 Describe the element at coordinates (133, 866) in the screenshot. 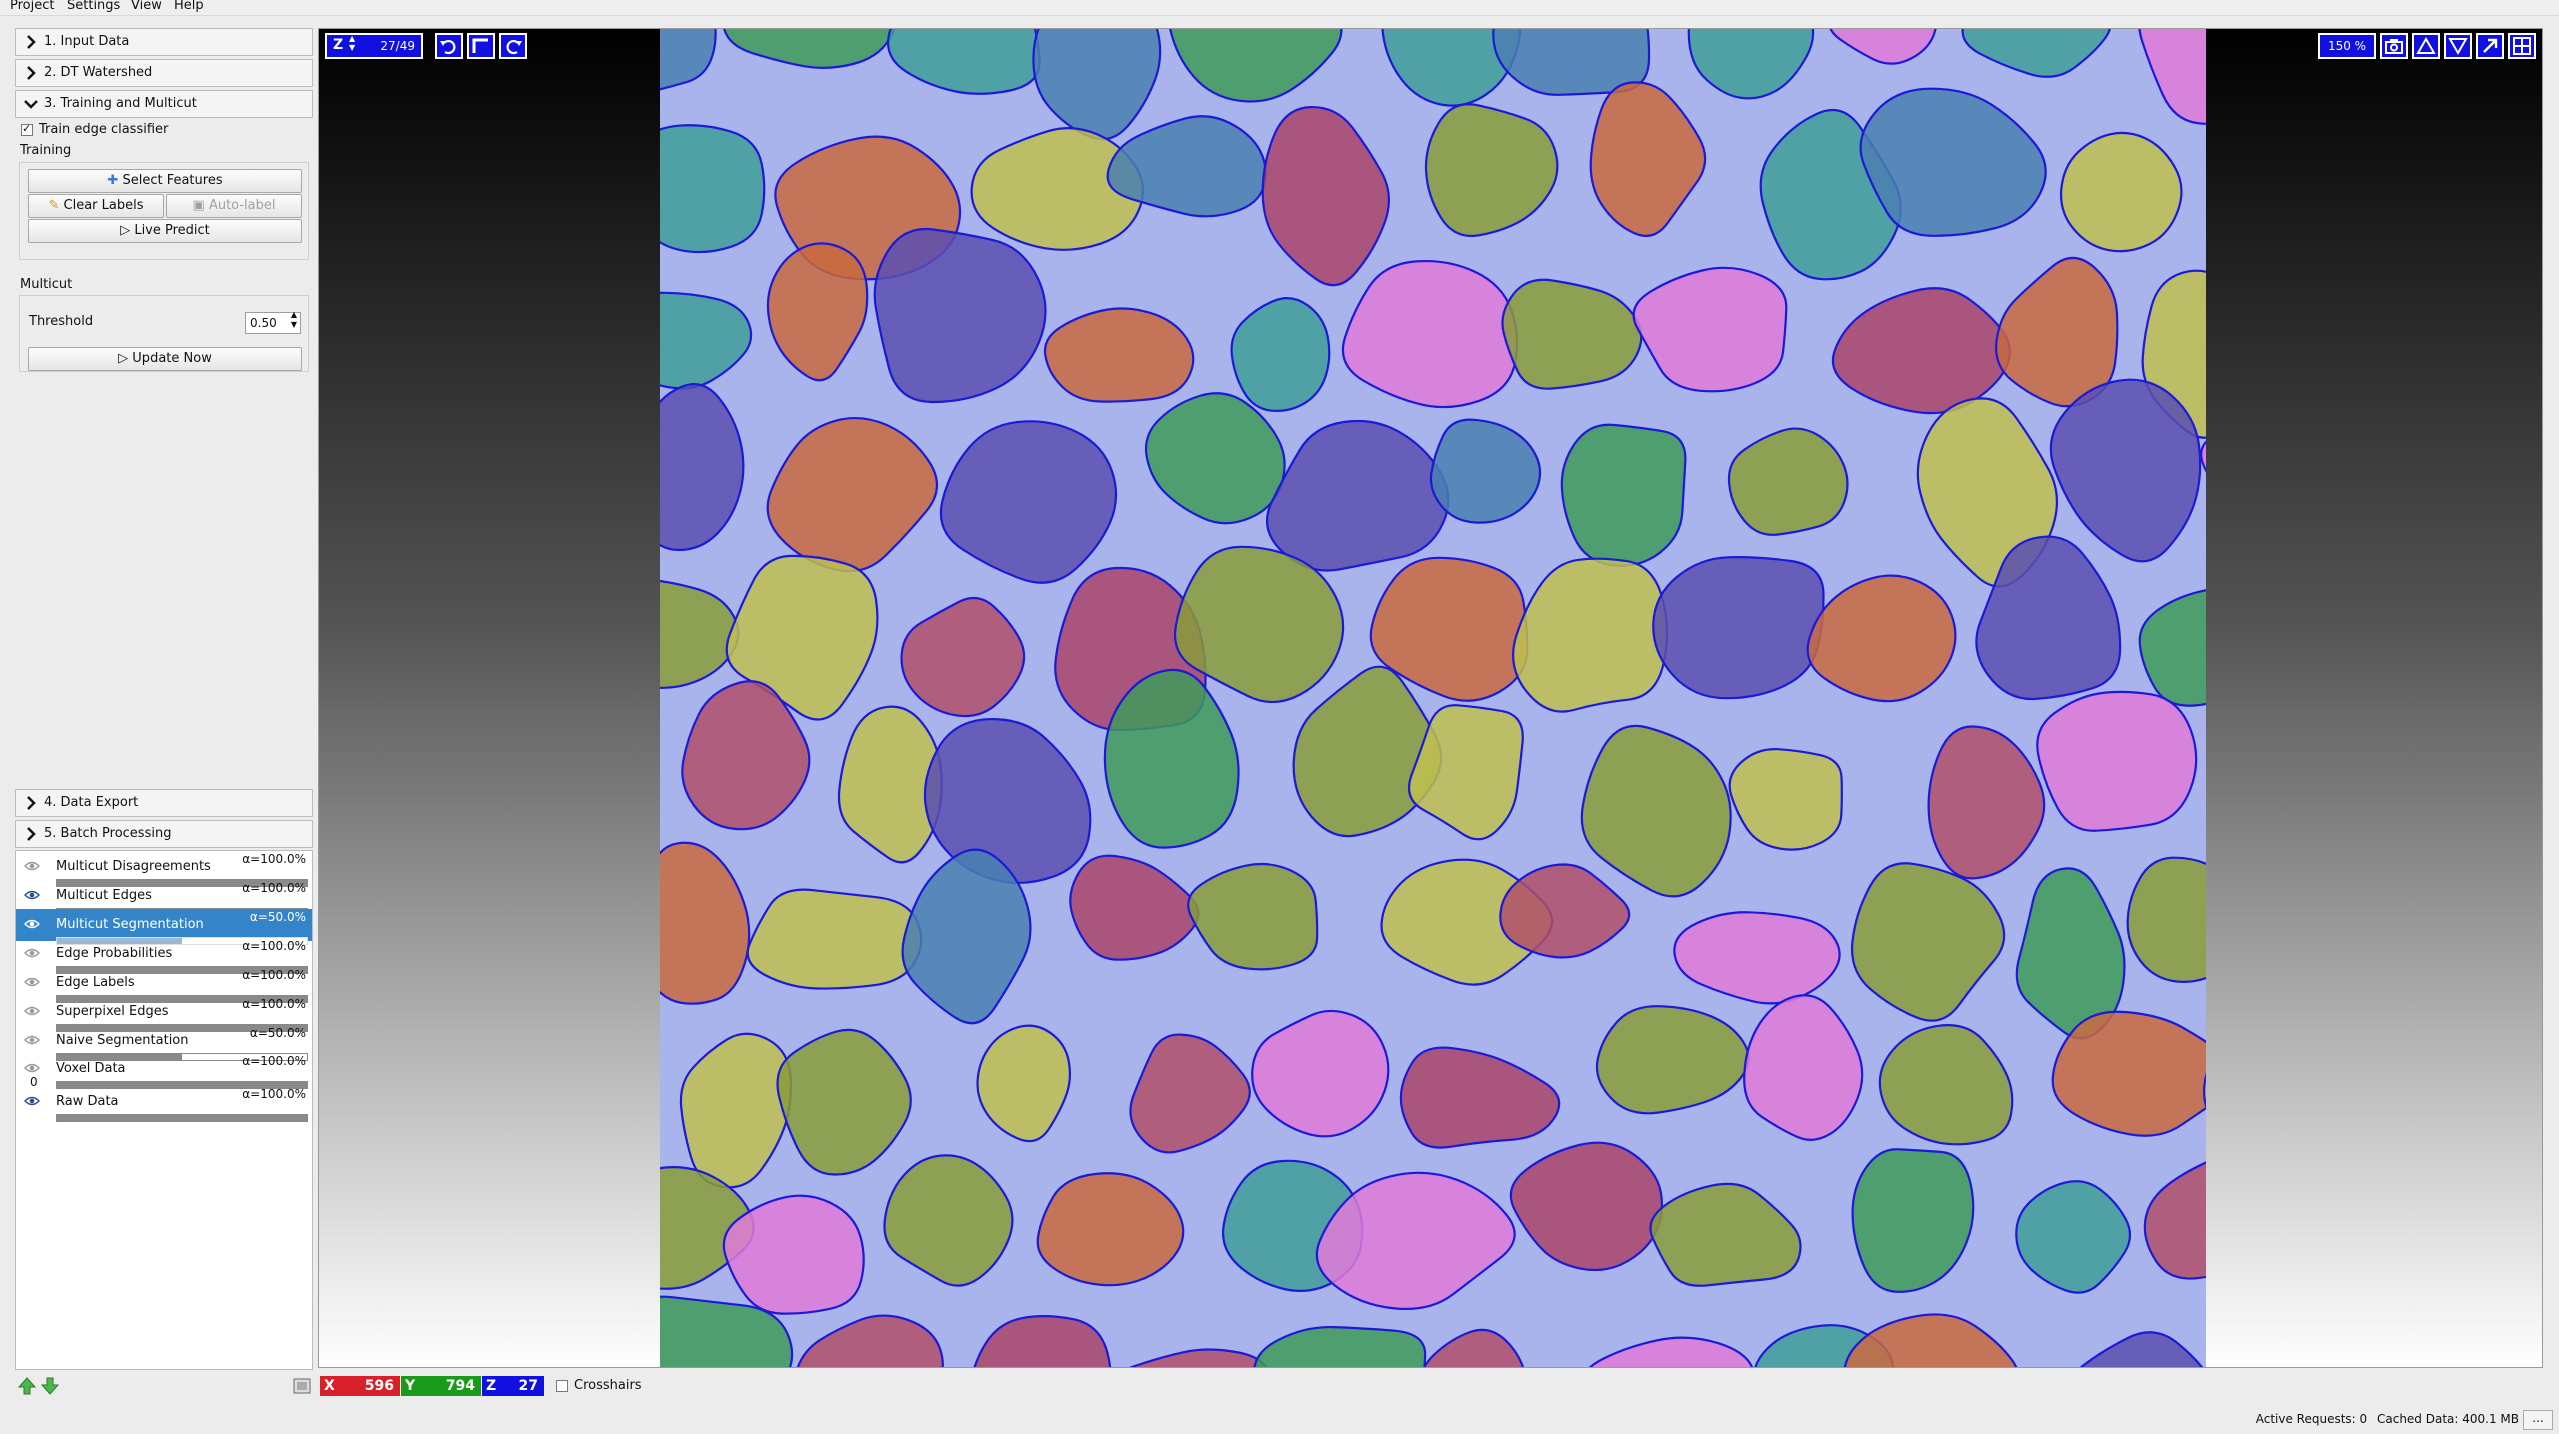

I see `layer-name: Multicut Disagreements` at that location.